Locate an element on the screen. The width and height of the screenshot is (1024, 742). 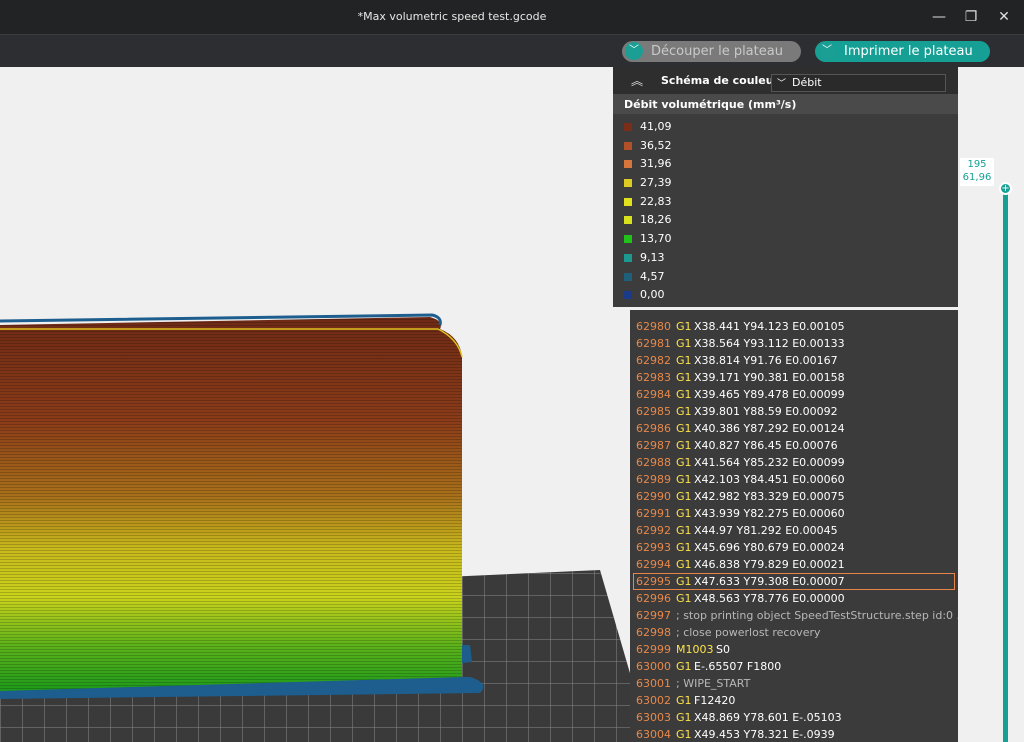
print-plate-button: ﹀ Imprimer le plateau is located at coordinates (902, 51).